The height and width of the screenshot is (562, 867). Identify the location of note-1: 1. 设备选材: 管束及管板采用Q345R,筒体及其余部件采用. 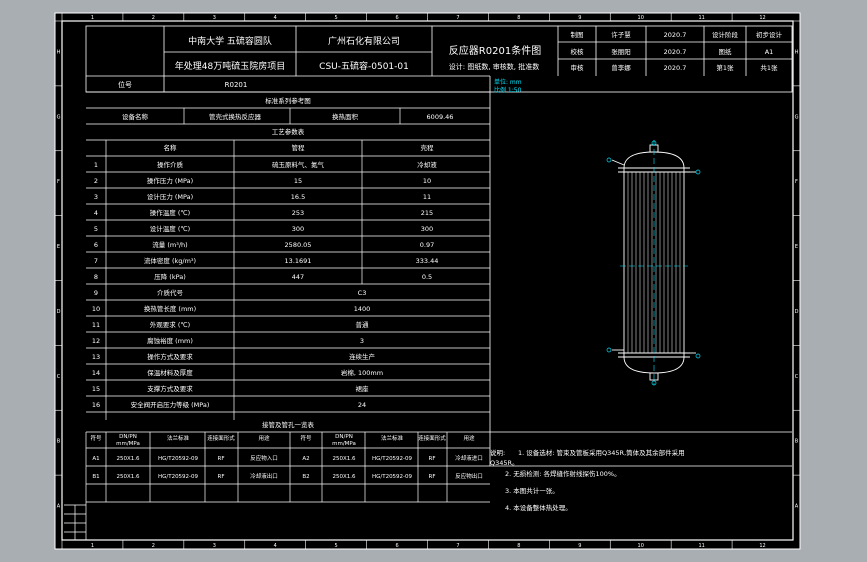
(601, 452).